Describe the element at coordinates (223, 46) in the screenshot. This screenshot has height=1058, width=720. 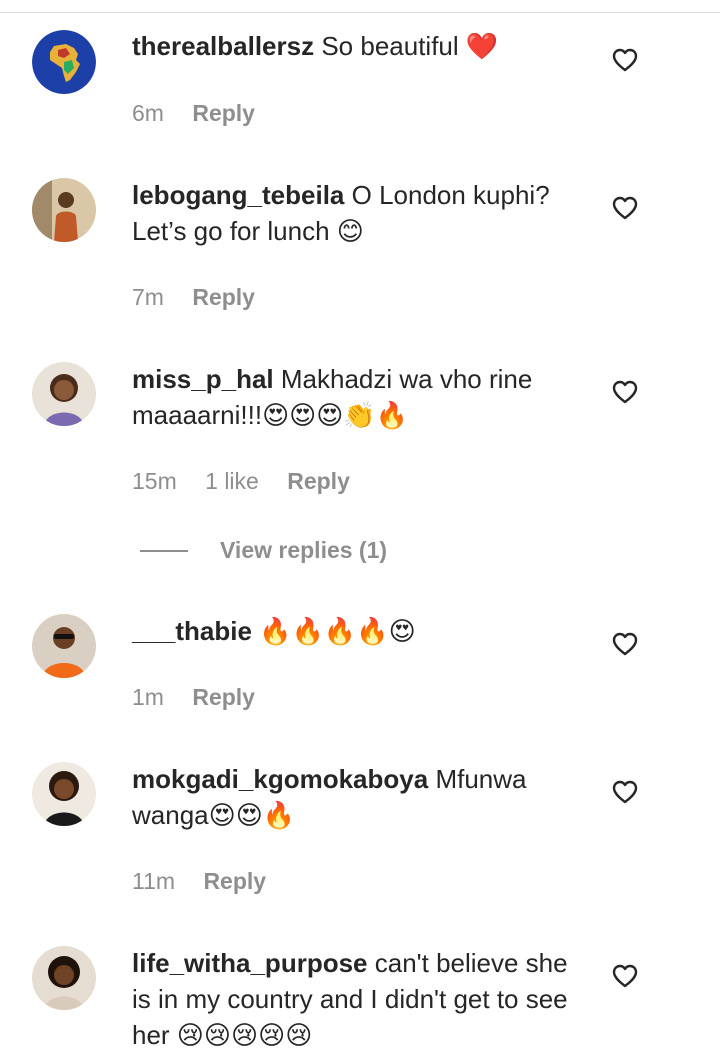
I see `comment-username: therealballersz` at that location.